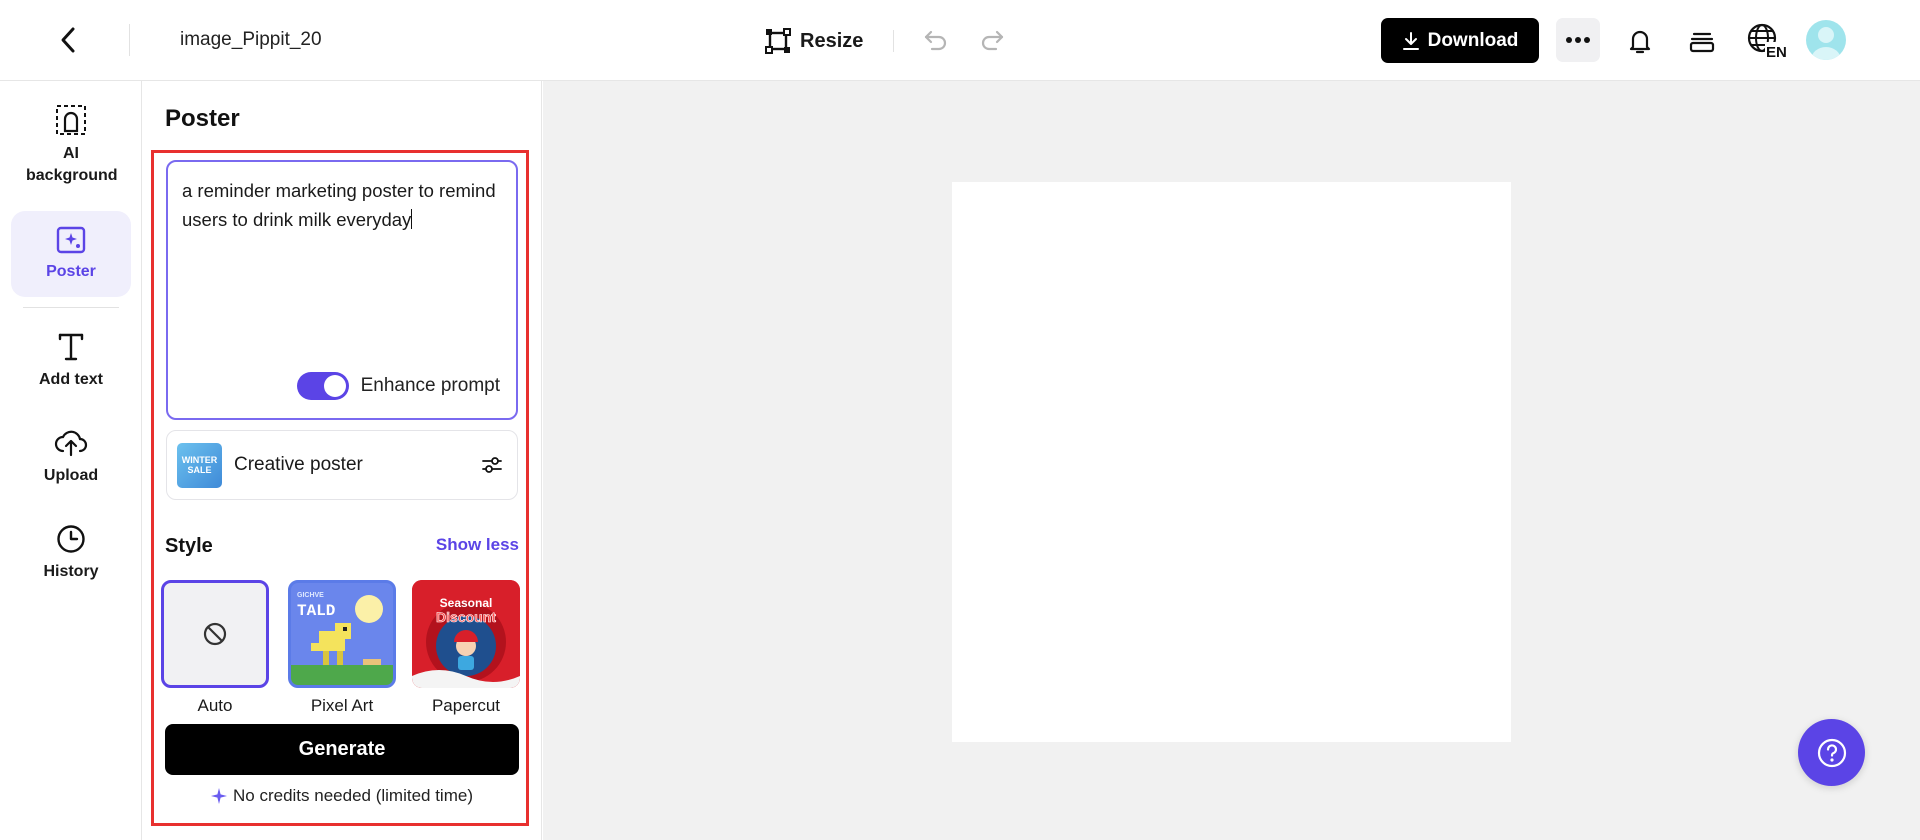 This screenshot has width=1920, height=840. I want to click on rail-item-history: History, so click(71, 553).